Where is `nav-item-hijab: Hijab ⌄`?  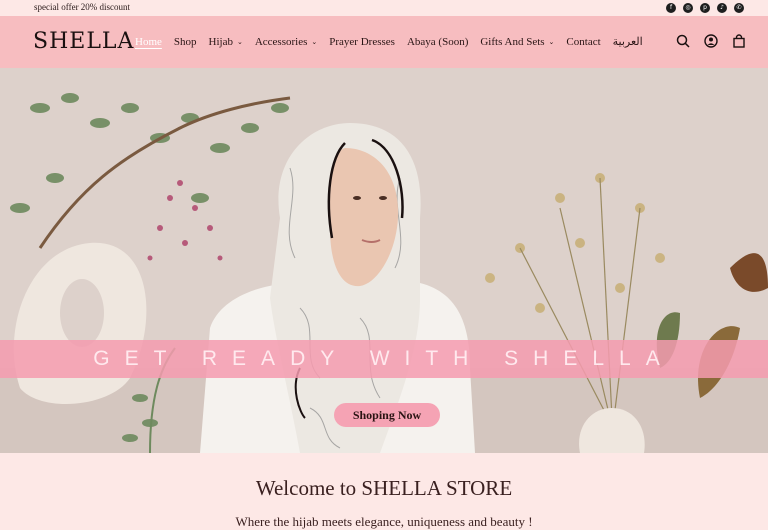
nav-item-hijab: Hijab ⌄ is located at coordinates (226, 41).